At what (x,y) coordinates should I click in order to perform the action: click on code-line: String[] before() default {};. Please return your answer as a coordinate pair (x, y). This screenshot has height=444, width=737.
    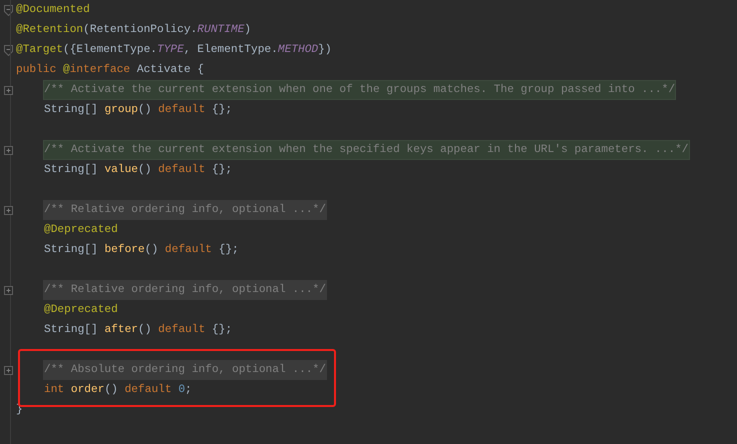
    Looking at the image, I should click on (141, 250).